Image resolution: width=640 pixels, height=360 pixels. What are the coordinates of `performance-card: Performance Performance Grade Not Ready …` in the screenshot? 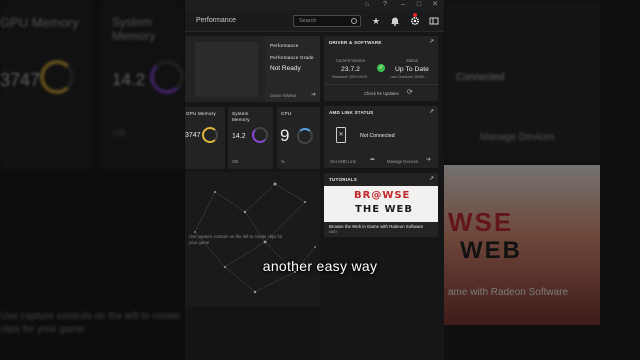 It's located at (252, 69).